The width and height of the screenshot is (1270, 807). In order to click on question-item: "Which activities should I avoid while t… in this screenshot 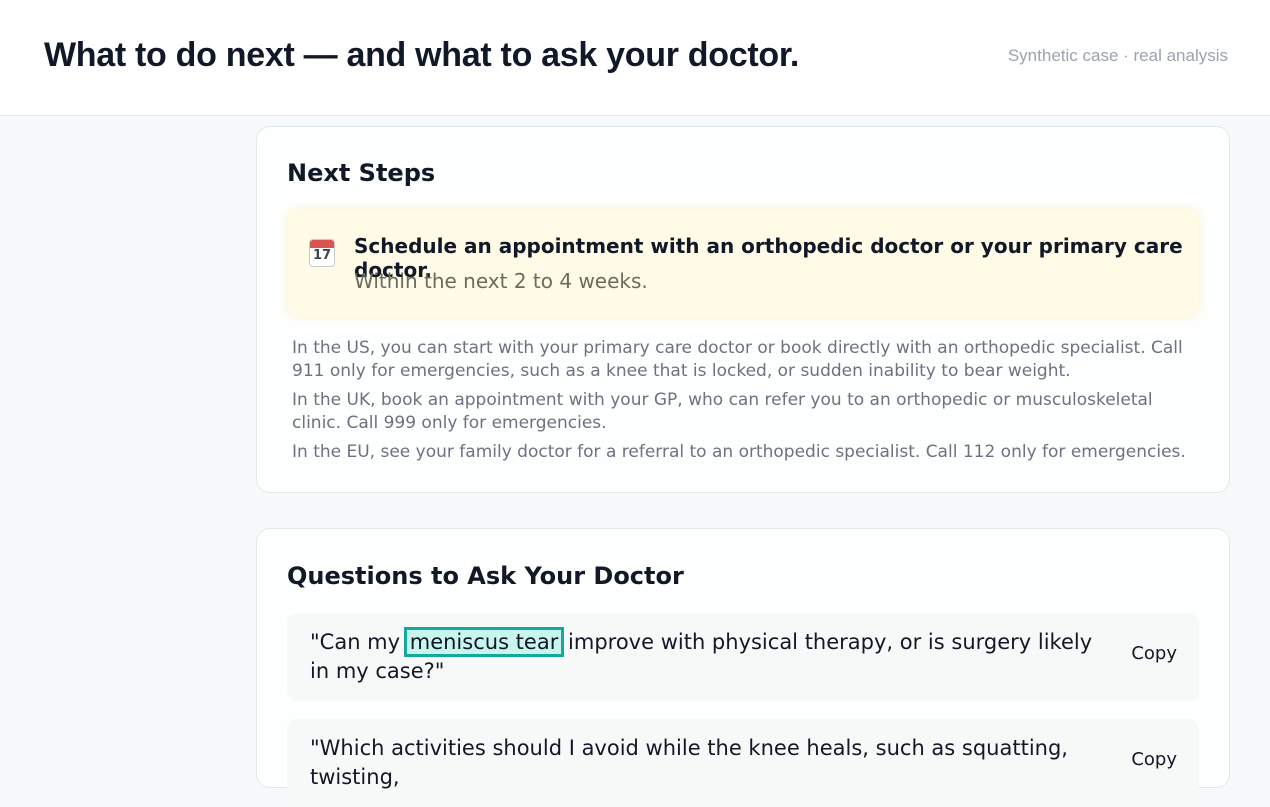, I will do `click(743, 763)`.